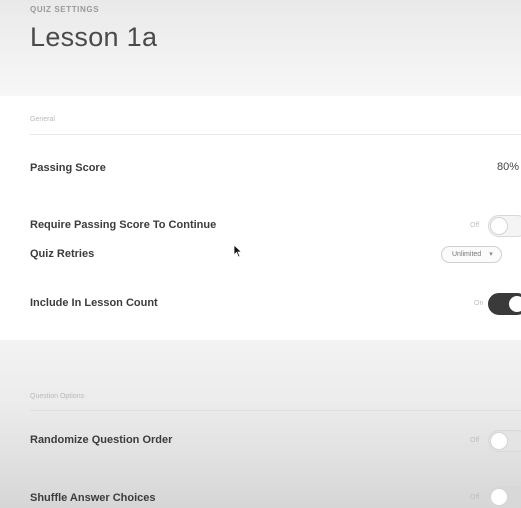 The width and height of the screenshot is (521, 508). I want to click on passing-score-value: 80%, so click(508, 167).